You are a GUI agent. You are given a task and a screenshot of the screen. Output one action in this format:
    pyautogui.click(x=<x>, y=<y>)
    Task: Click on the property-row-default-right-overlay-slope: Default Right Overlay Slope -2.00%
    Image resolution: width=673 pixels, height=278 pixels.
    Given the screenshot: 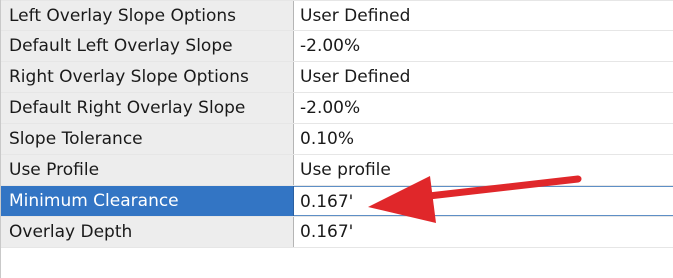 What is the action you would take?
    pyautogui.click(x=337, y=108)
    